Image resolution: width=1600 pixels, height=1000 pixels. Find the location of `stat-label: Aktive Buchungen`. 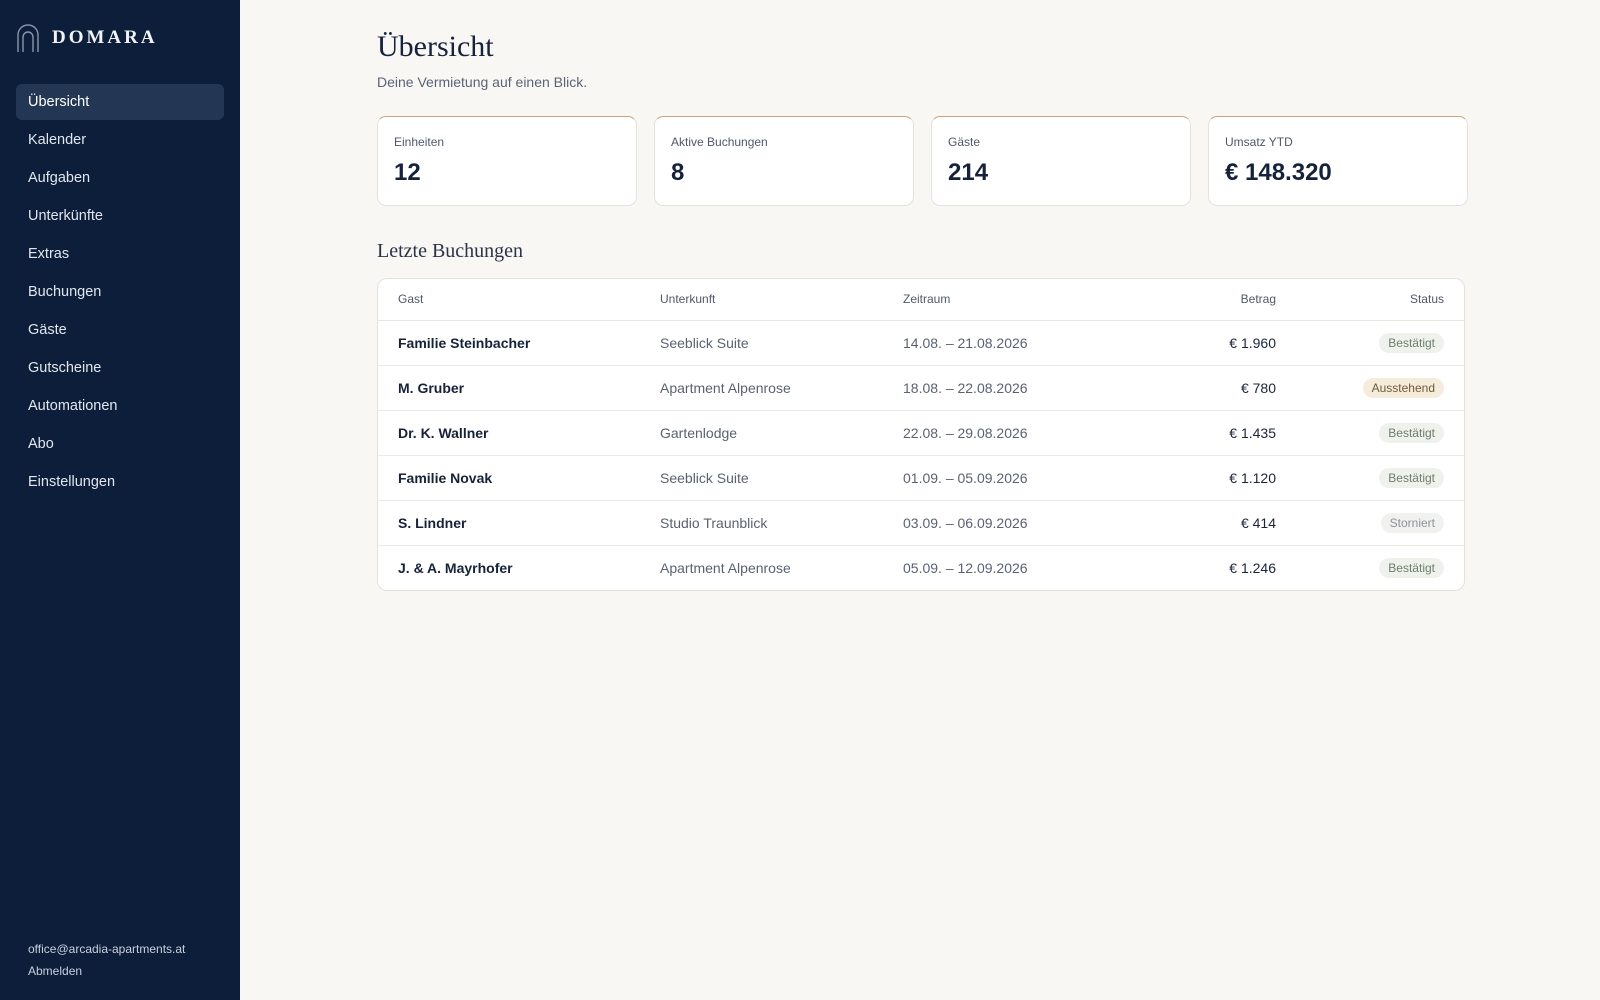

stat-label: Aktive Buchungen is located at coordinates (719, 142).